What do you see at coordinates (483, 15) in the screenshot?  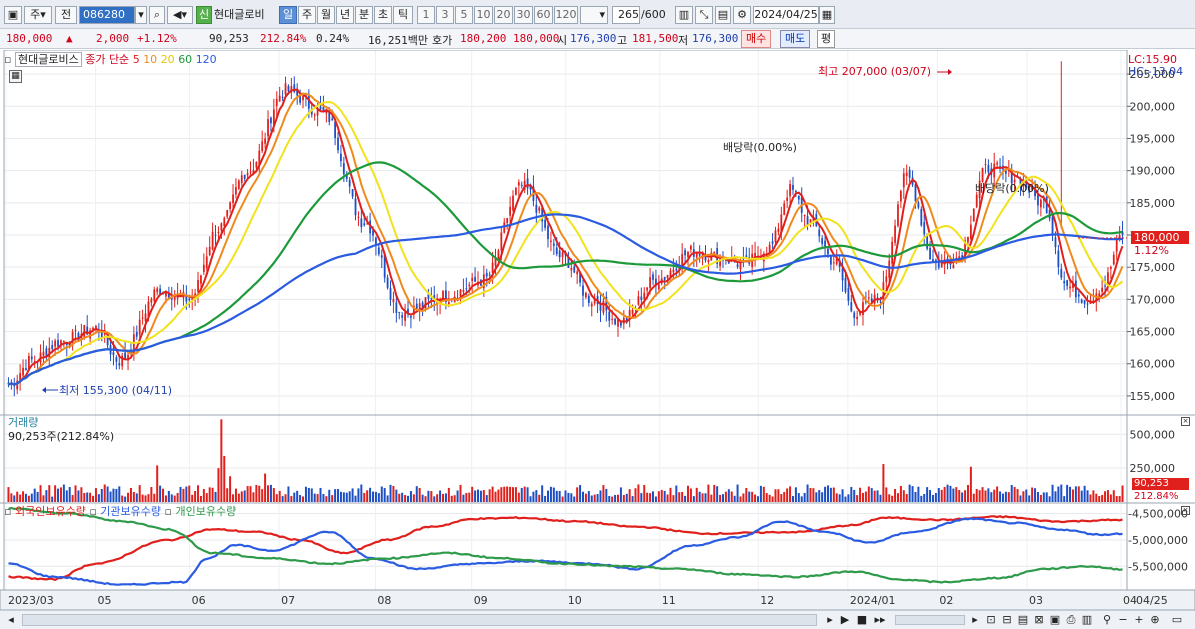 I see `interval-10-button: 10` at bounding box center [483, 15].